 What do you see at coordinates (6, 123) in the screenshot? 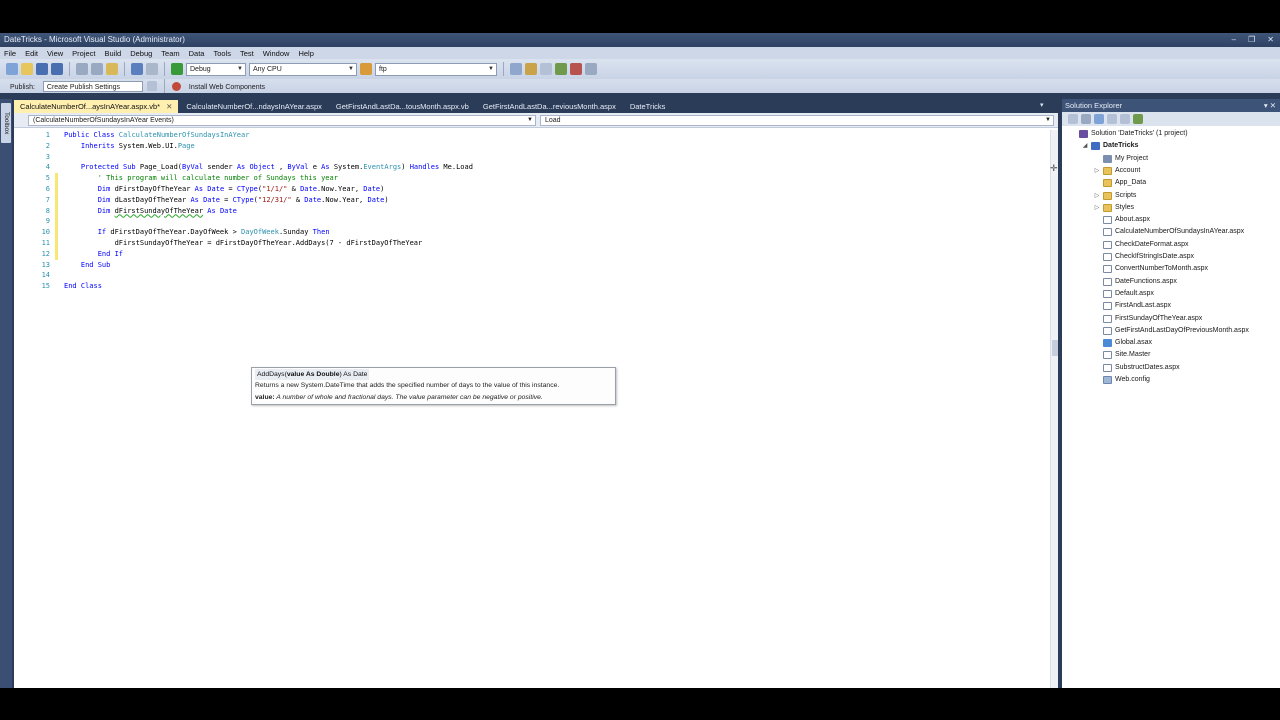
I see `toolbox-tab: Toolbox` at bounding box center [6, 123].